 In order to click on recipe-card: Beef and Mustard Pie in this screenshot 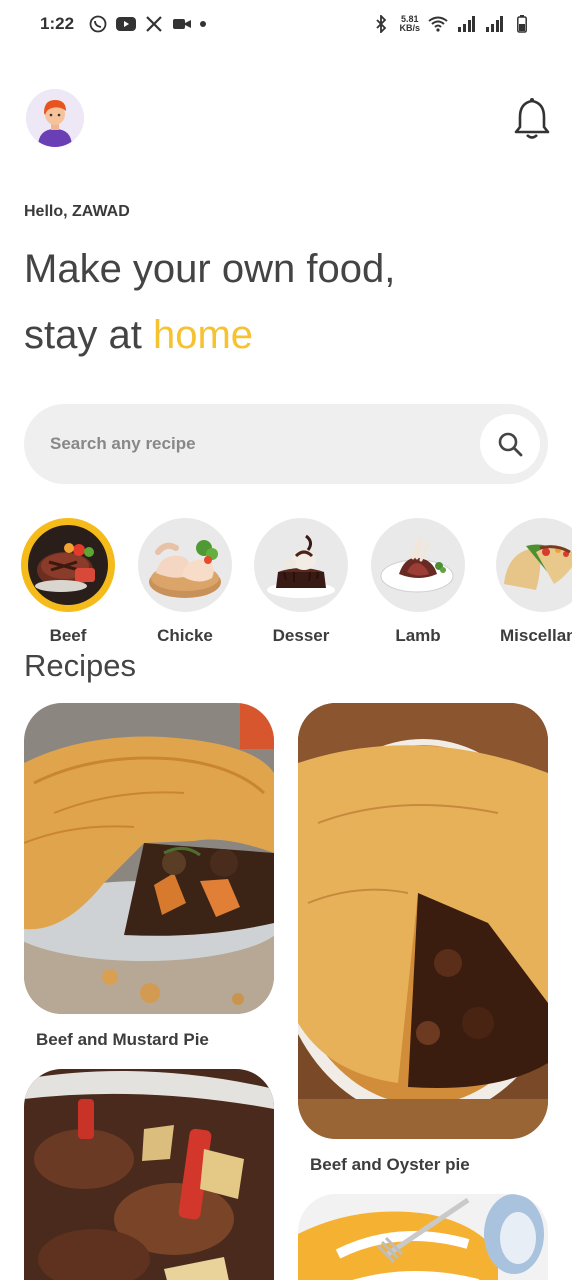, I will do `click(149, 876)`.